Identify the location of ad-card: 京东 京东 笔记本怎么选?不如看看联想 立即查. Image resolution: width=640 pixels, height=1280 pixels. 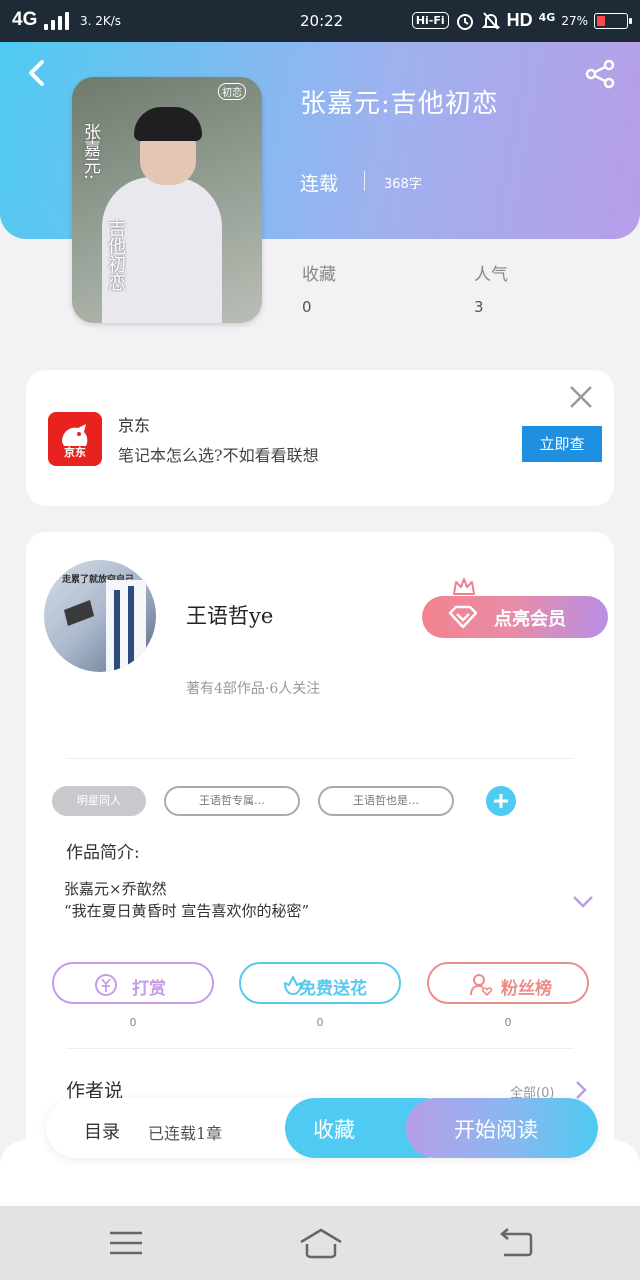
(320, 438).